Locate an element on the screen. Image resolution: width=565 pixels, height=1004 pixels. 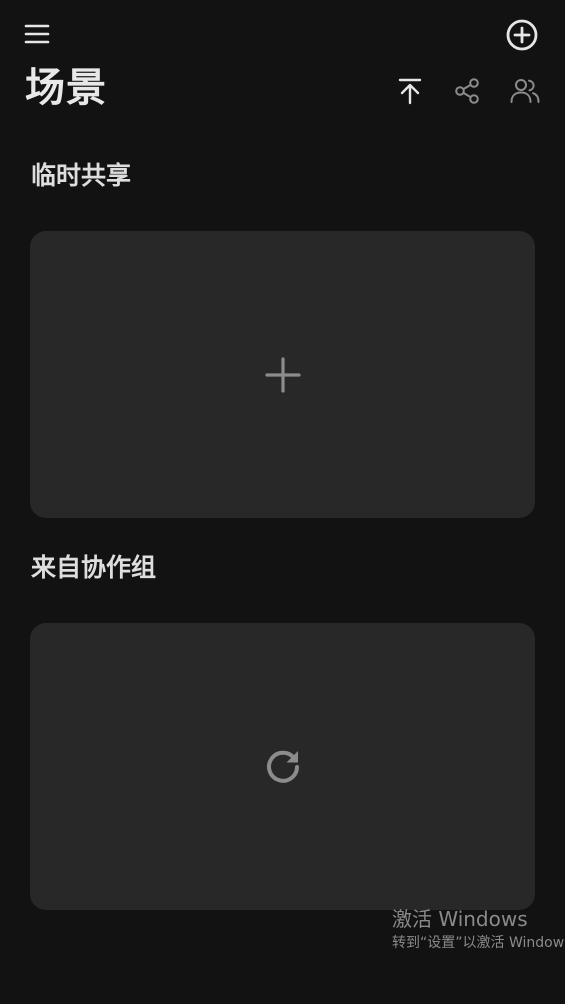
section-title-temporary-share: 临时共享 is located at coordinates (81, 175).